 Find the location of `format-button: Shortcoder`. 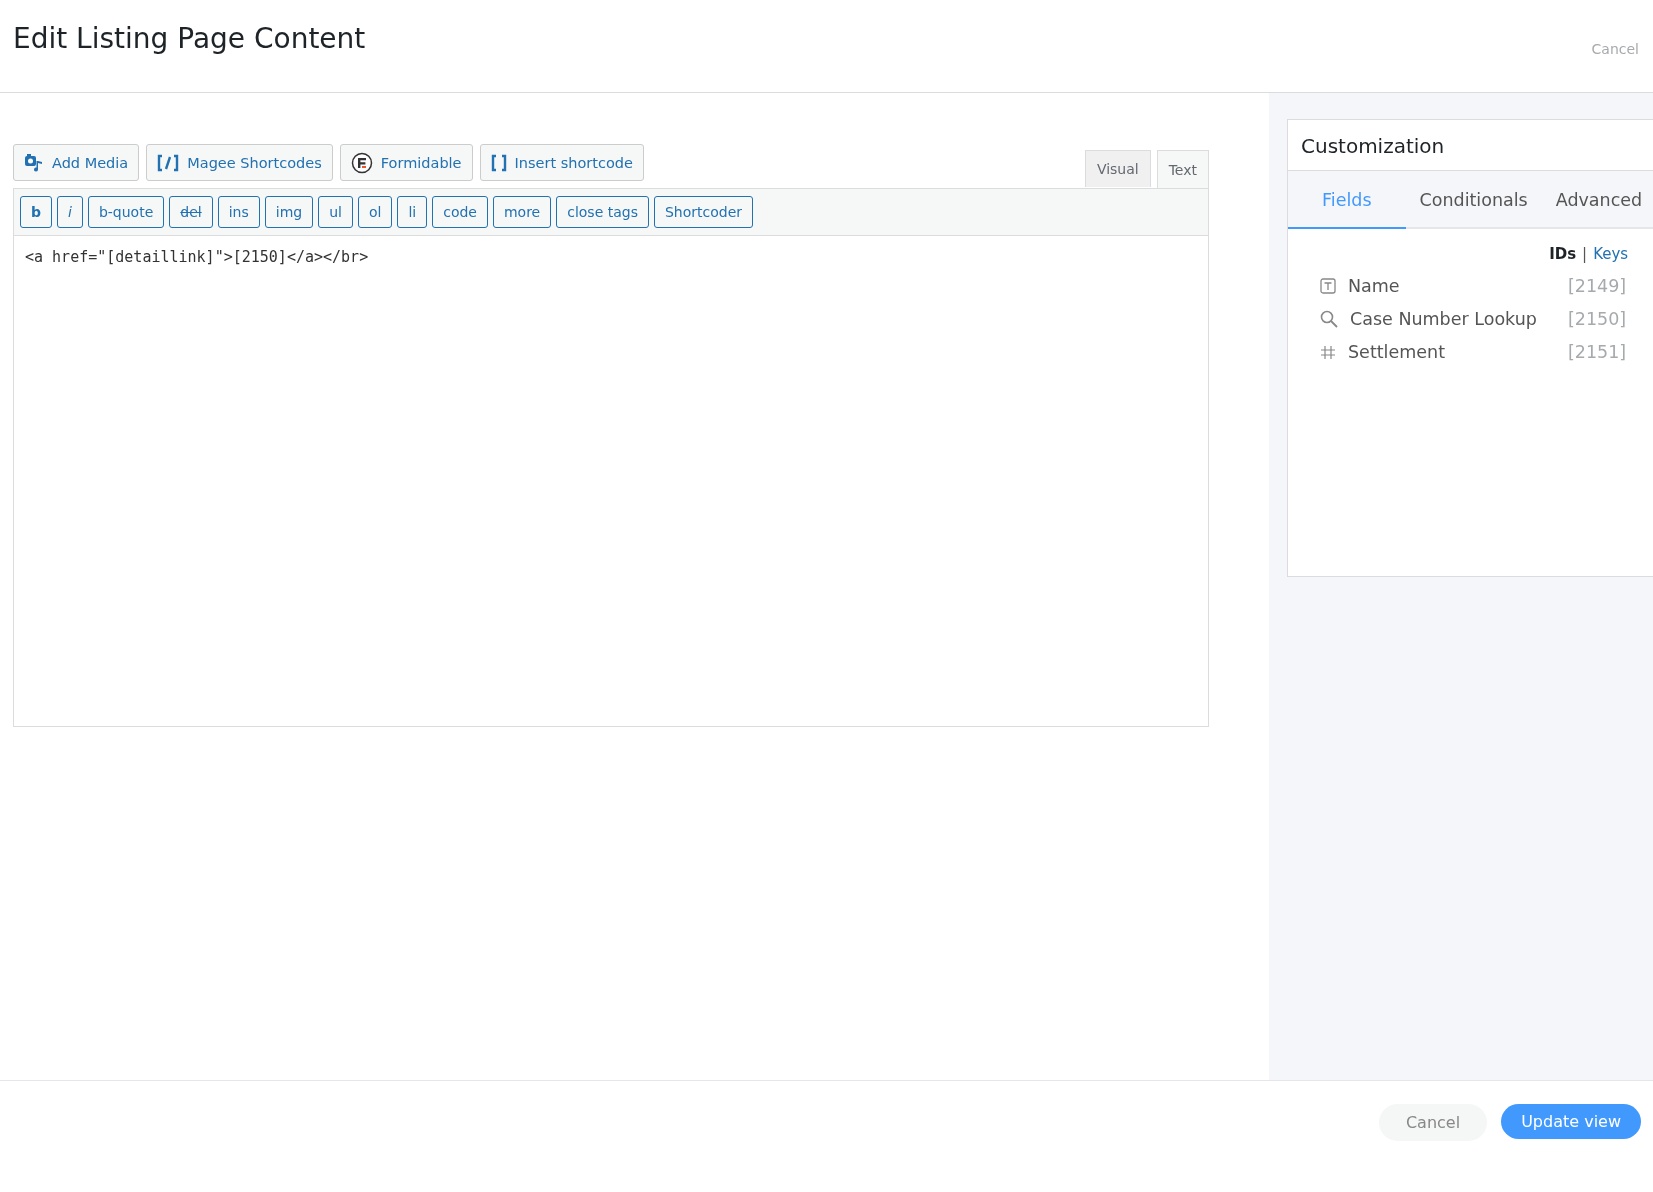

format-button: Shortcoder is located at coordinates (704, 212).